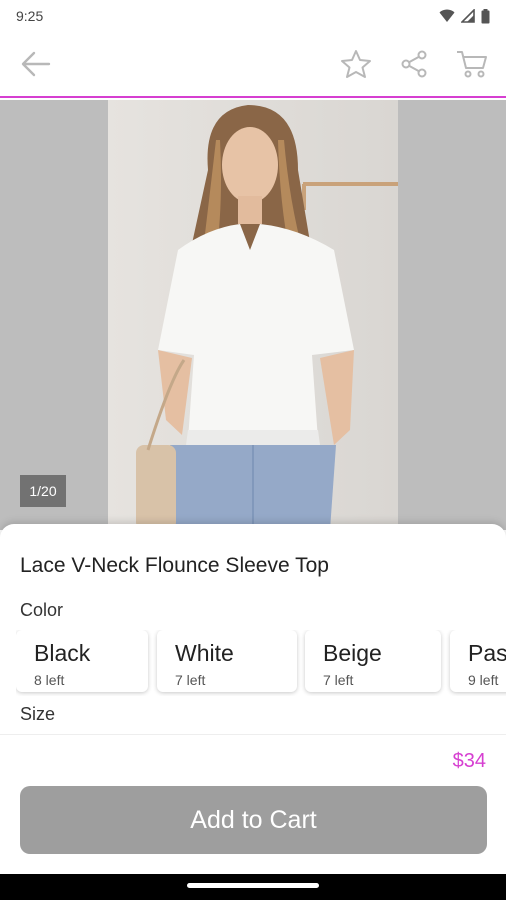 The height and width of the screenshot is (900, 506). Describe the element at coordinates (253, 65) in the screenshot. I see `app-bar` at that location.